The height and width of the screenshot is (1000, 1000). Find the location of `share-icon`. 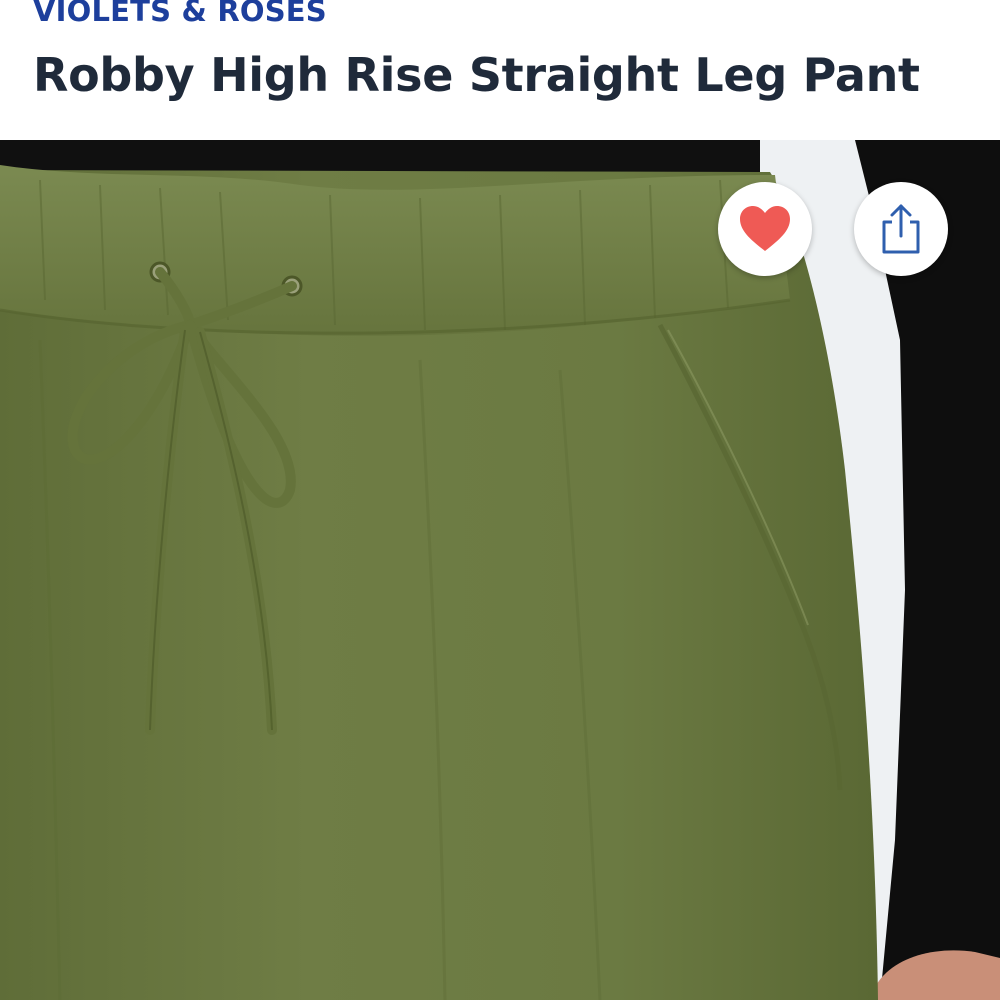

share-icon is located at coordinates (901, 229).